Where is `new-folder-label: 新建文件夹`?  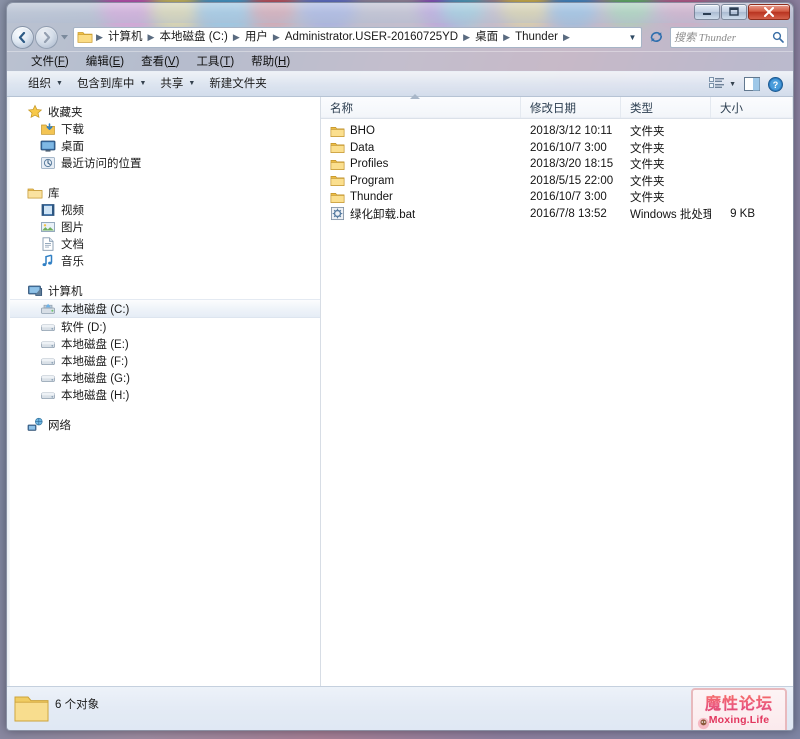 new-folder-label: 新建文件夹 is located at coordinates (238, 84).